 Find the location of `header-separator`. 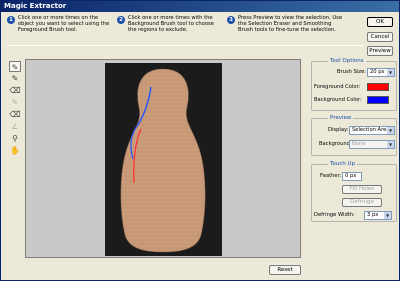

header-separator is located at coordinates (185, 45).